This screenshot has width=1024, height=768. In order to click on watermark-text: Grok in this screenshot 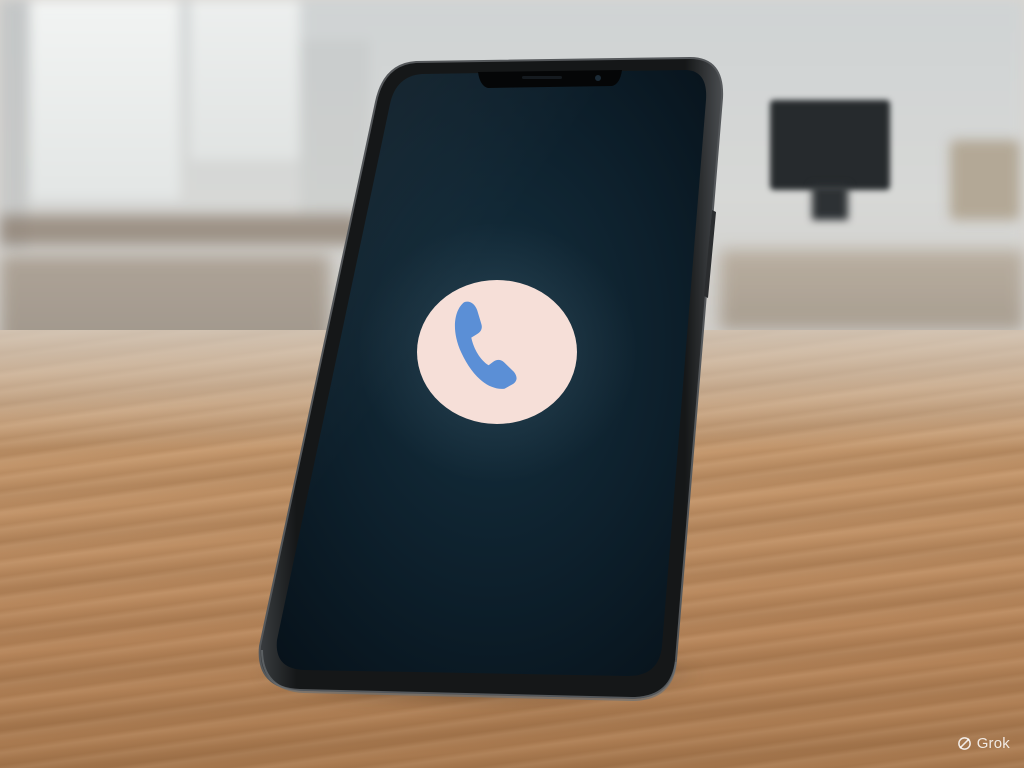, I will do `click(993, 743)`.